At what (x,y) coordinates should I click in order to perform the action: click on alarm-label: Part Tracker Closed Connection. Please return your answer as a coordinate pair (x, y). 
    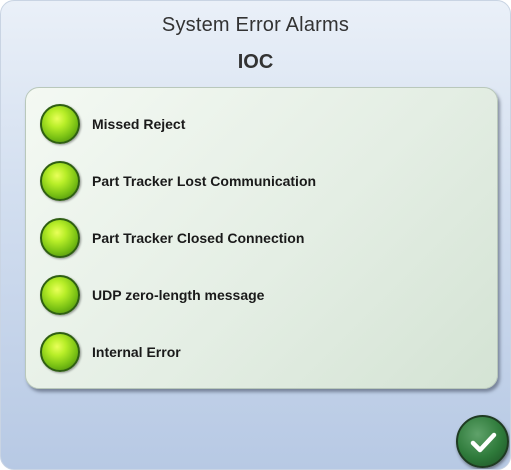
    Looking at the image, I should click on (198, 238).